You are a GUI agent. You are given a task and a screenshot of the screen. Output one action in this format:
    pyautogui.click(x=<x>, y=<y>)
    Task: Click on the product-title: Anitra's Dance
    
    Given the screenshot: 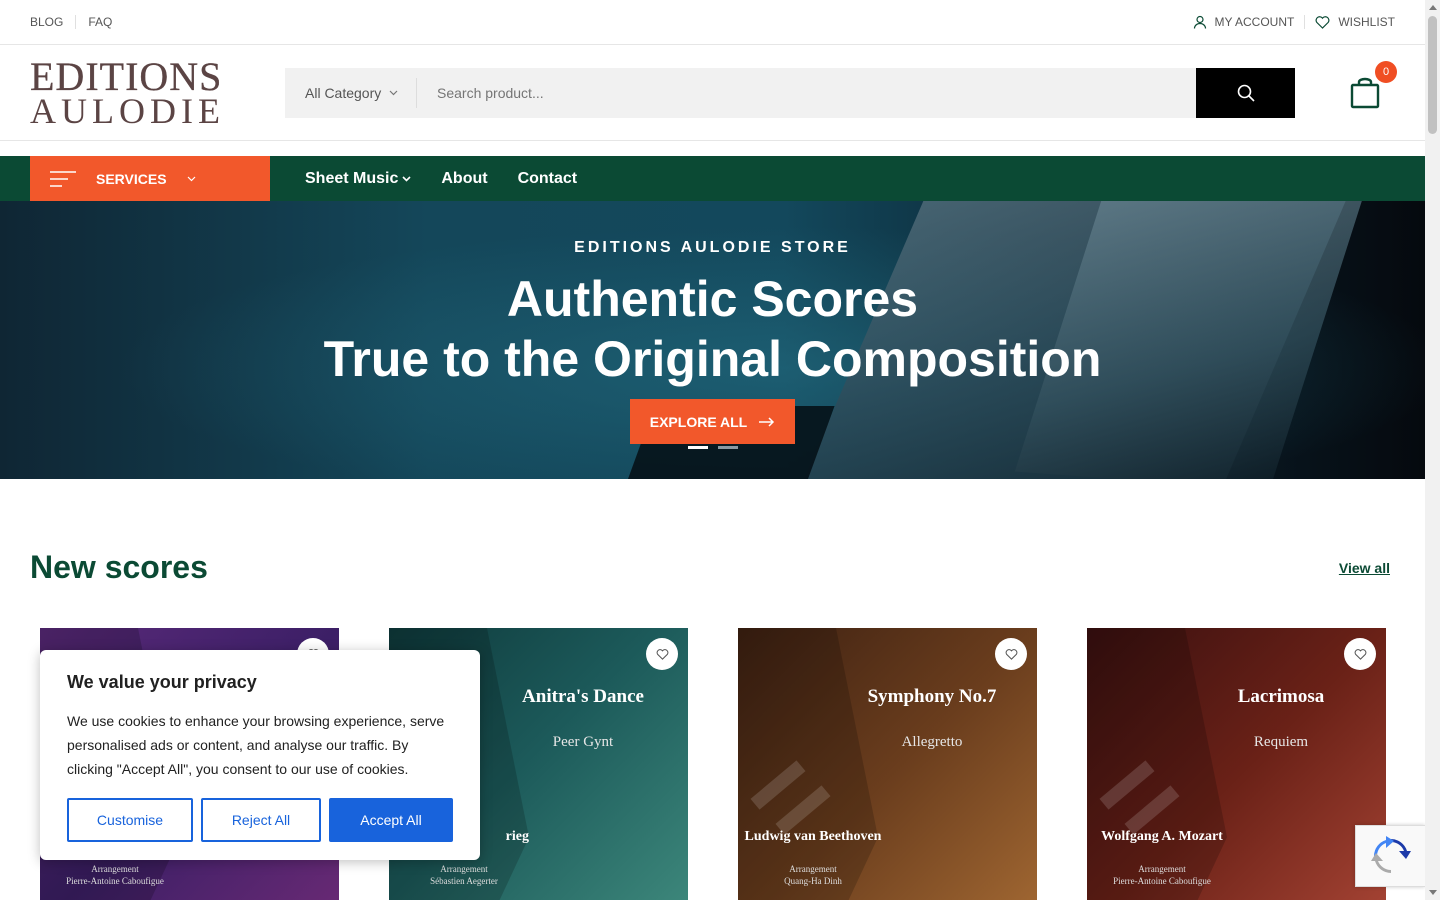 What is the action you would take?
    pyautogui.click(x=583, y=696)
    